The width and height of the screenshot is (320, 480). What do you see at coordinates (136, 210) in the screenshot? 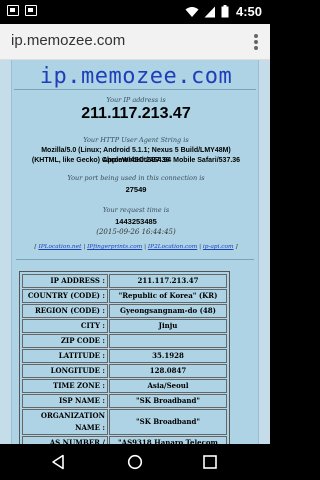
I see `request-time-caption: Your request time is` at bounding box center [136, 210].